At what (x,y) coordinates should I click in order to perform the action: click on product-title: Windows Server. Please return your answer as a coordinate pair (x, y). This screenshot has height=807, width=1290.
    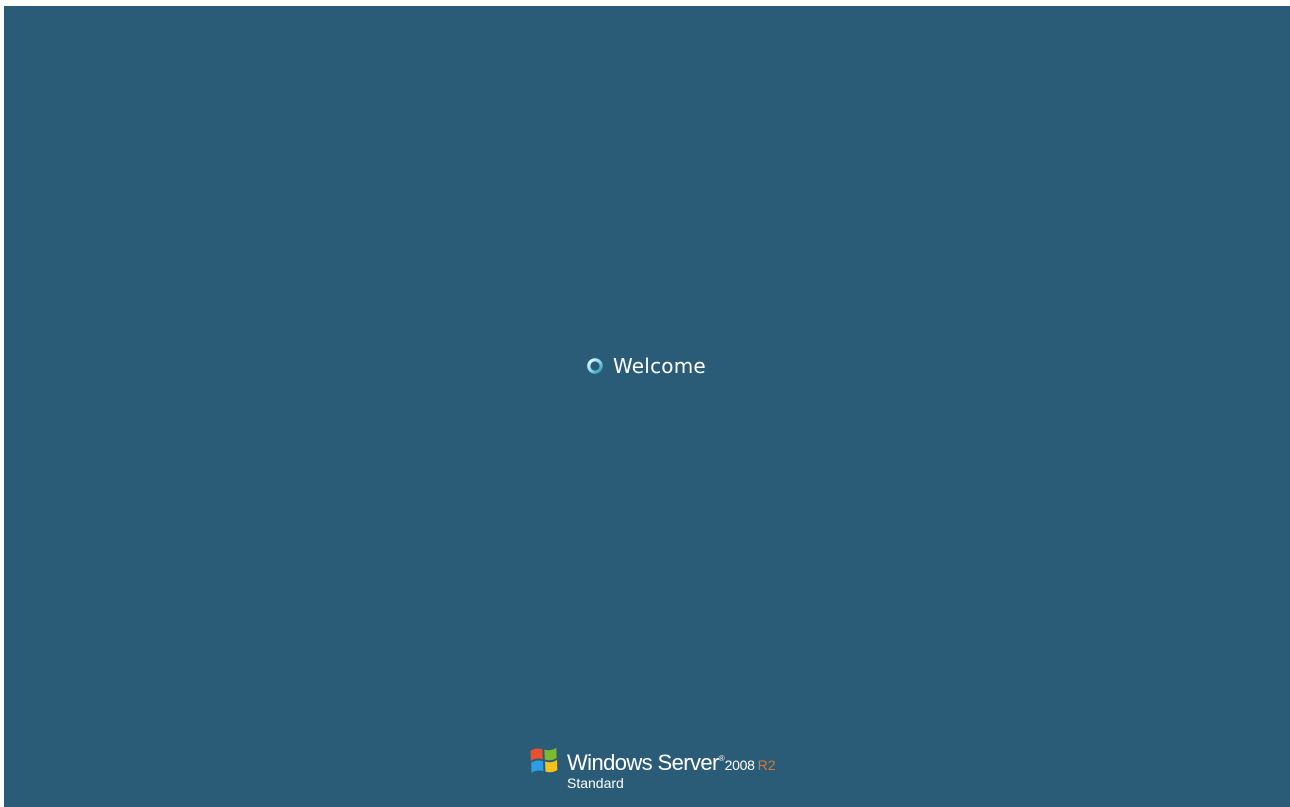
    Looking at the image, I should click on (643, 762).